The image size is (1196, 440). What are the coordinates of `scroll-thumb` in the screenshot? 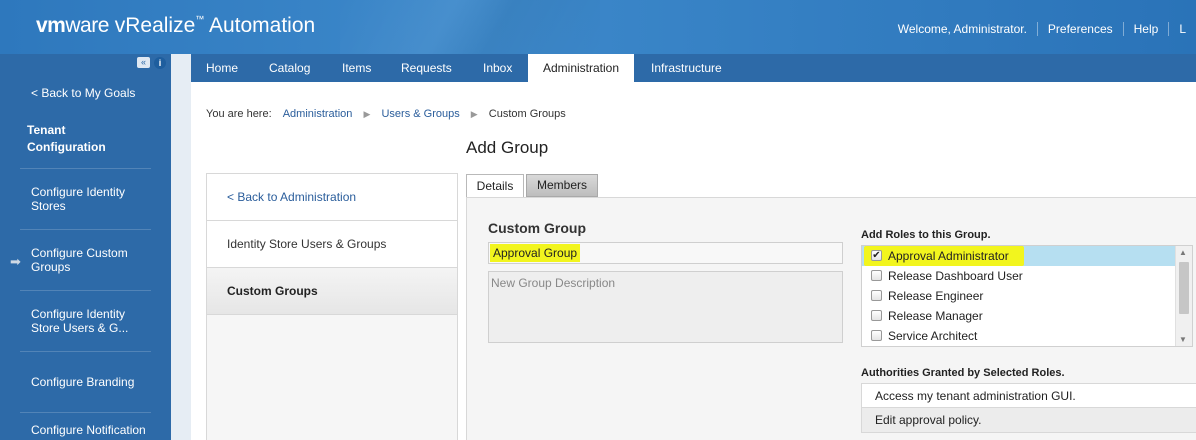 It's located at (1184, 288).